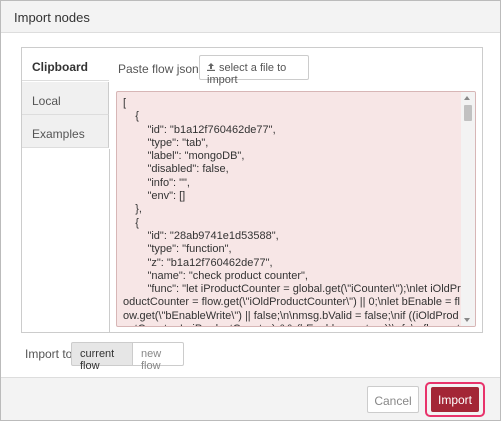  What do you see at coordinates (66, 190) in the screenshot?
I see `import-source-tabs: Clipboard Local Examples` at bounding box center [66, 190].